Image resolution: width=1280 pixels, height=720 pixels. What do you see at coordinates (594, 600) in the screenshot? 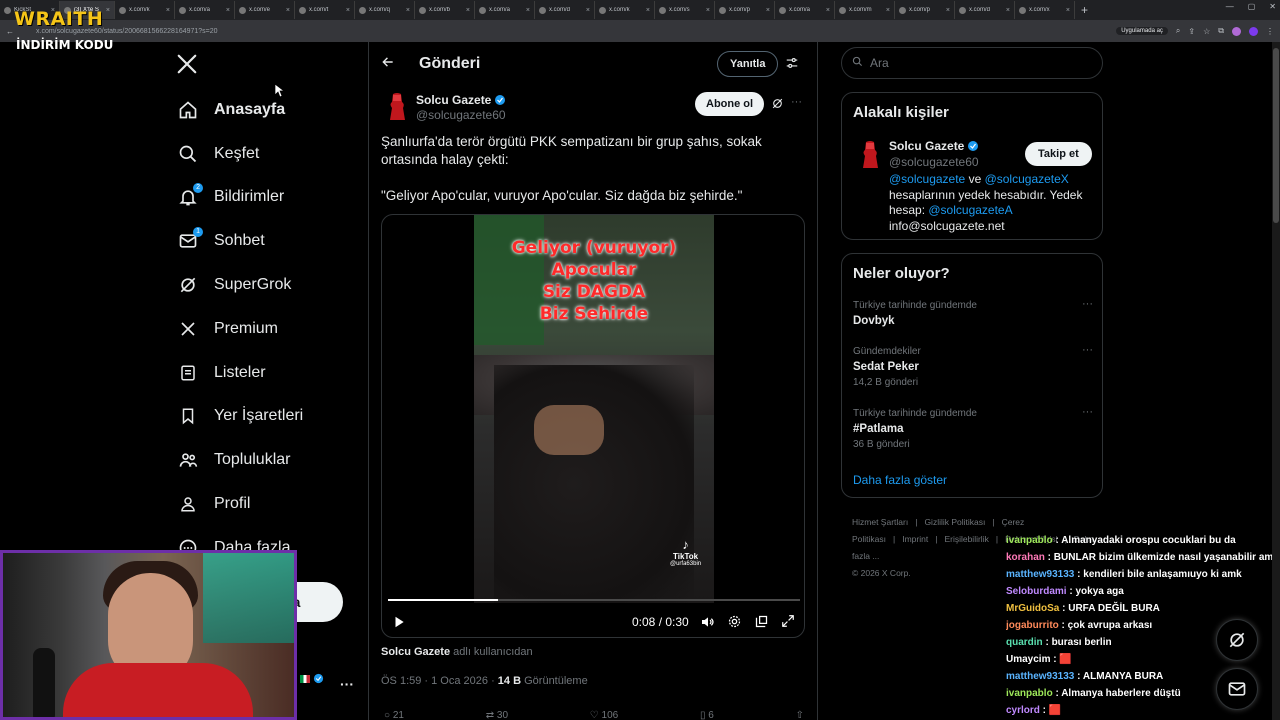
I see `video-progress-bar` at bounding box center [594, 600].